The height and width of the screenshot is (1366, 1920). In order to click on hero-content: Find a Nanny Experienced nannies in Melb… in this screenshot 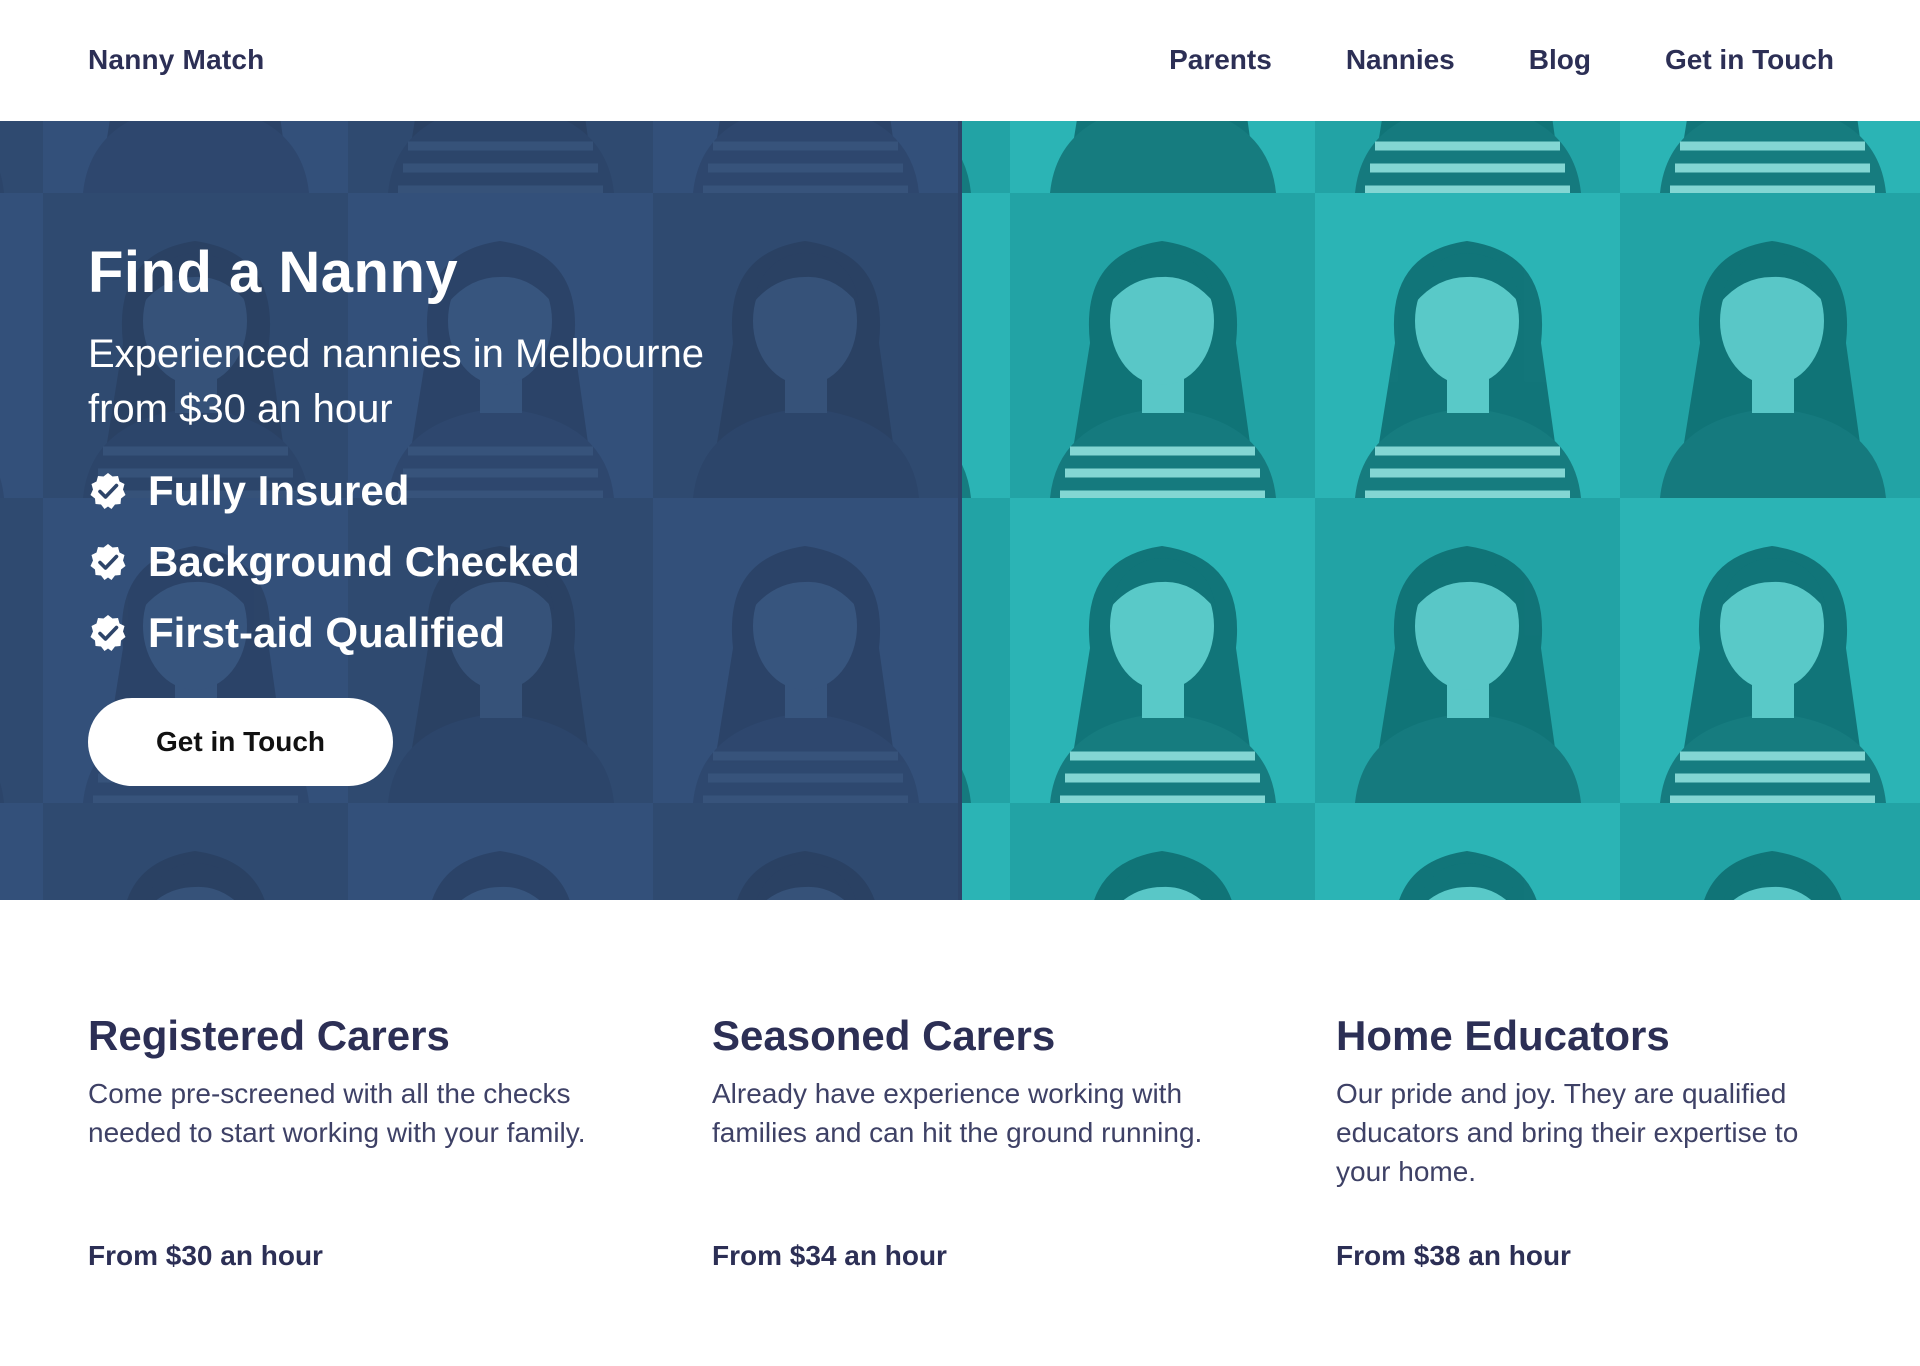, I will do `click(398, 513)`.